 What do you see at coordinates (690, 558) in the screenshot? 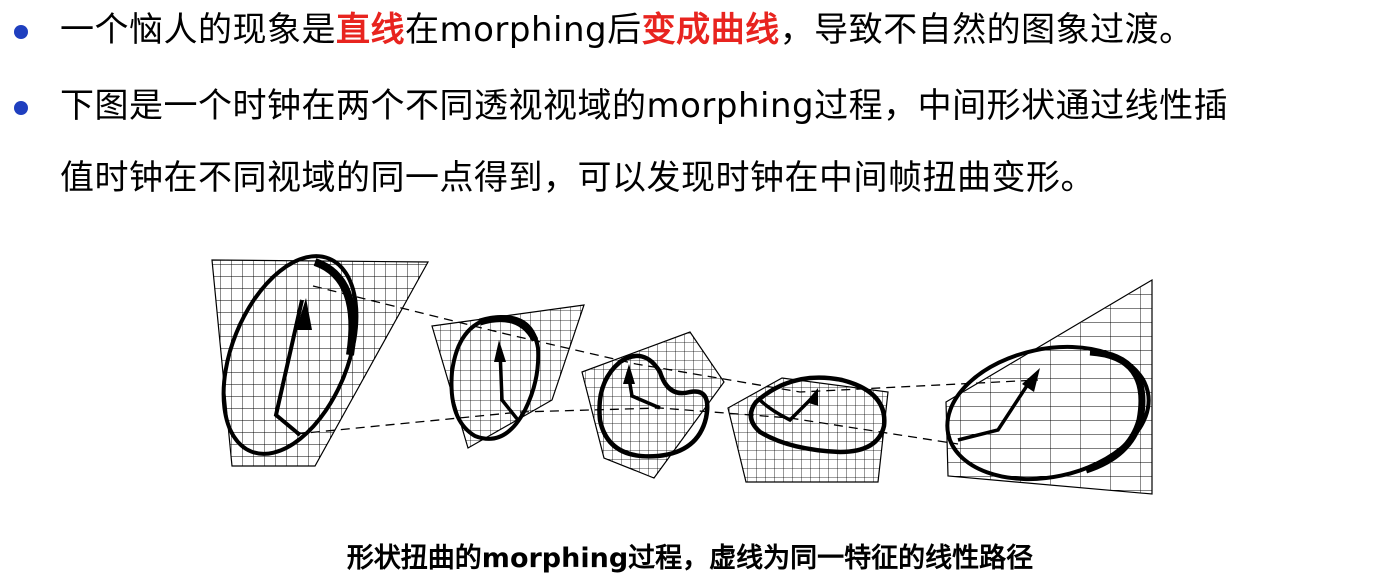
I see `figure-caption: 形状扭曲的morphing过程，虚线为同一特征的线性路径` at bounding box center [690, 558].